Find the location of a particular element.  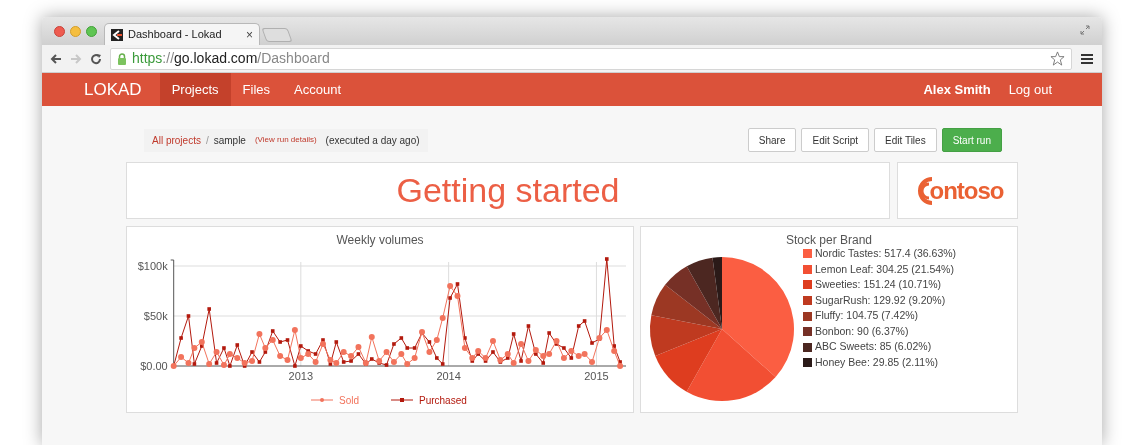

tab-title: Dashboard - Lokad is located at coordinates (175, 35).